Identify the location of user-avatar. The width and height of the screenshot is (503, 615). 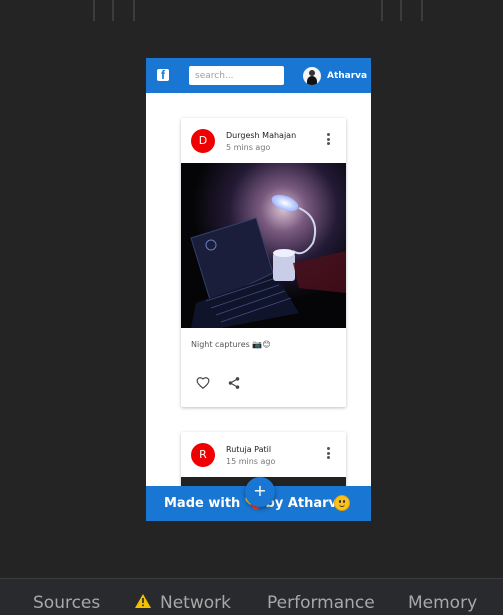
(312, 76).